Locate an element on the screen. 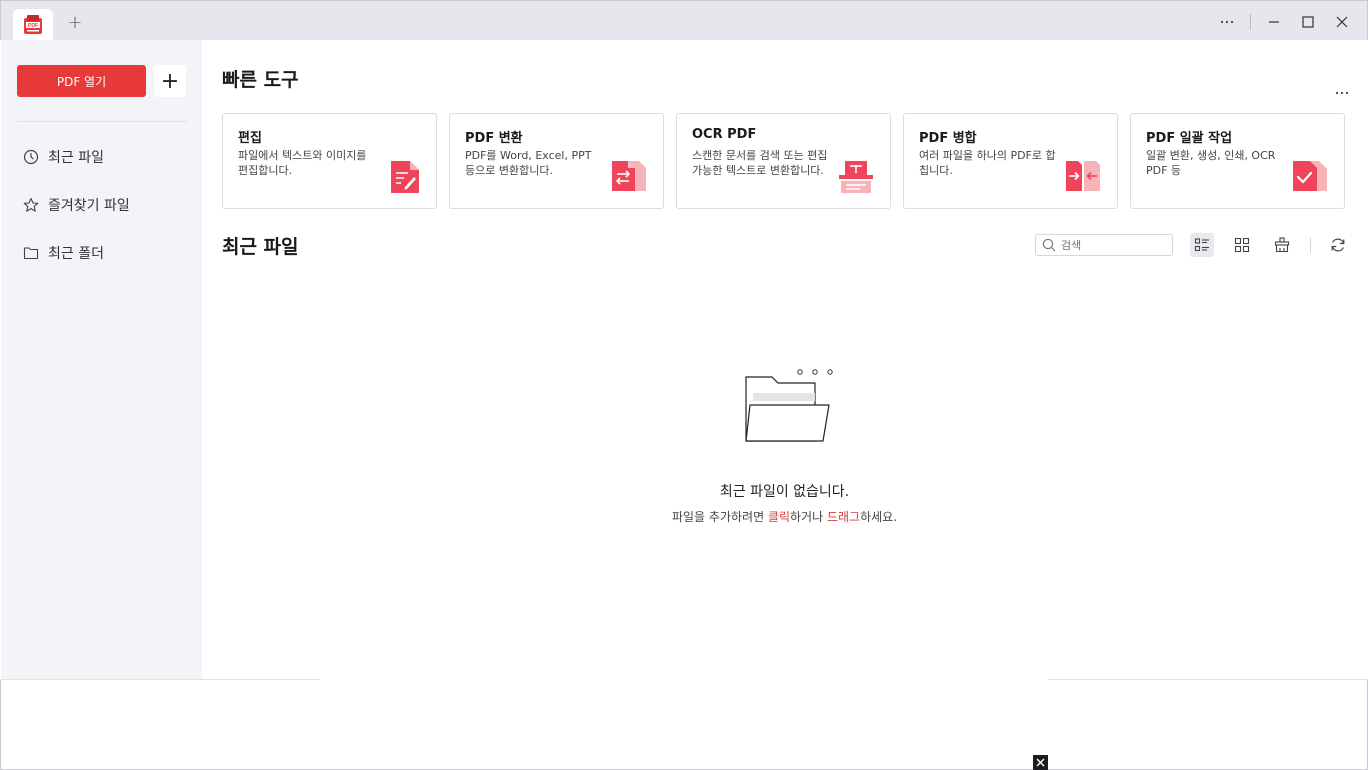  empty-state-subtitle: 파일을 추가하려면 클릭하거나 드래그하세요. is located at coordinates (750, 516).